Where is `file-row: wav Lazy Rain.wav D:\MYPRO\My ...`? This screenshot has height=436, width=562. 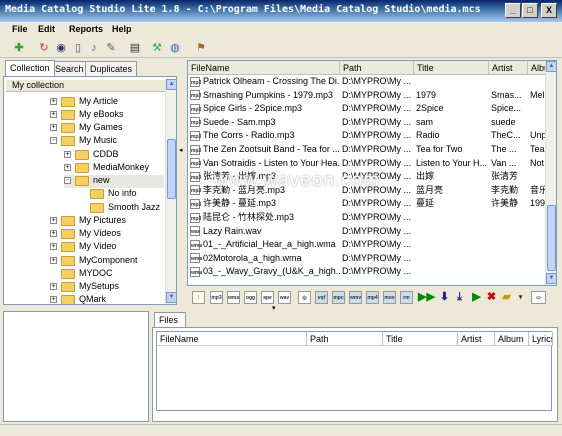
file-row: wav Lazy Rain.wav D:\MYPRO\My ... is located at coordinates (368, 231).